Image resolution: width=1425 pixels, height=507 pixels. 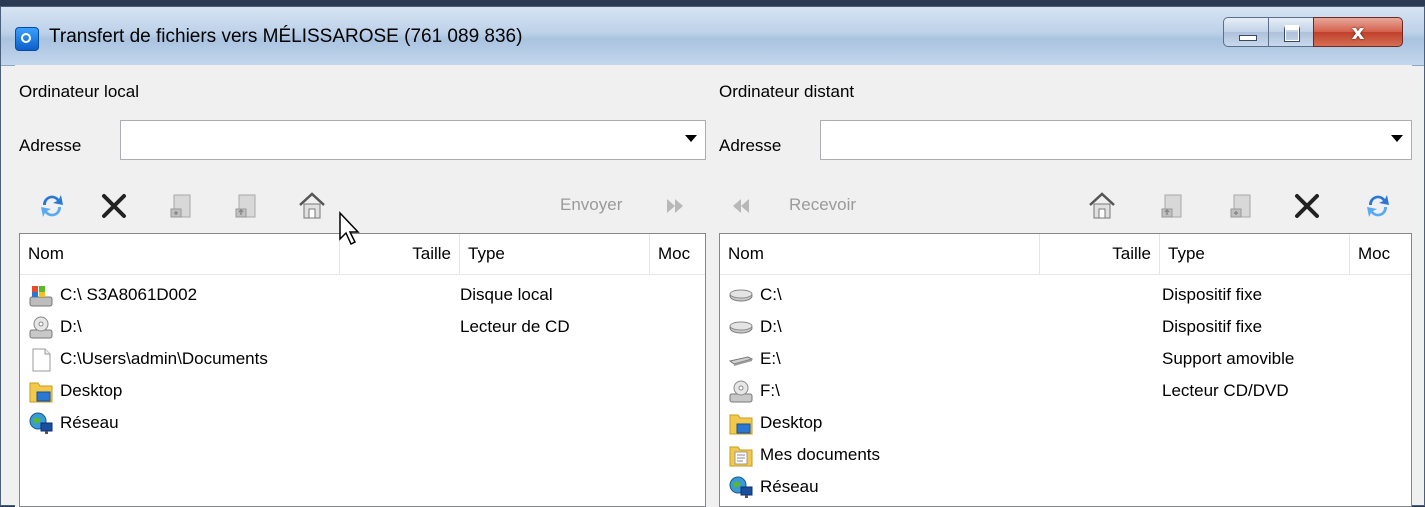 What do you see at coordinates (363, 296) in the screenshot?
I see `list-item: C:\ S3A8061D002 Disque local` at bounding box center [363, 296].